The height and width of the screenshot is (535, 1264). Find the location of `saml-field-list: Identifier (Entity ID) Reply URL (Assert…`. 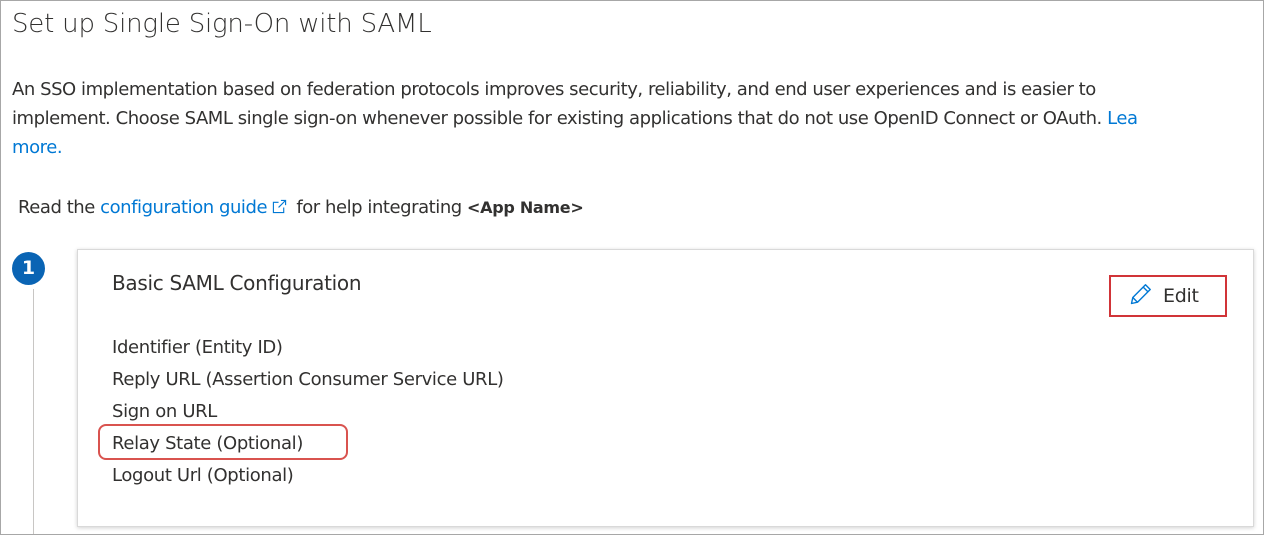

saml-field-list: Identifier (Entity ID) Reply URL (Assert… is located at coordinates (308, 412).